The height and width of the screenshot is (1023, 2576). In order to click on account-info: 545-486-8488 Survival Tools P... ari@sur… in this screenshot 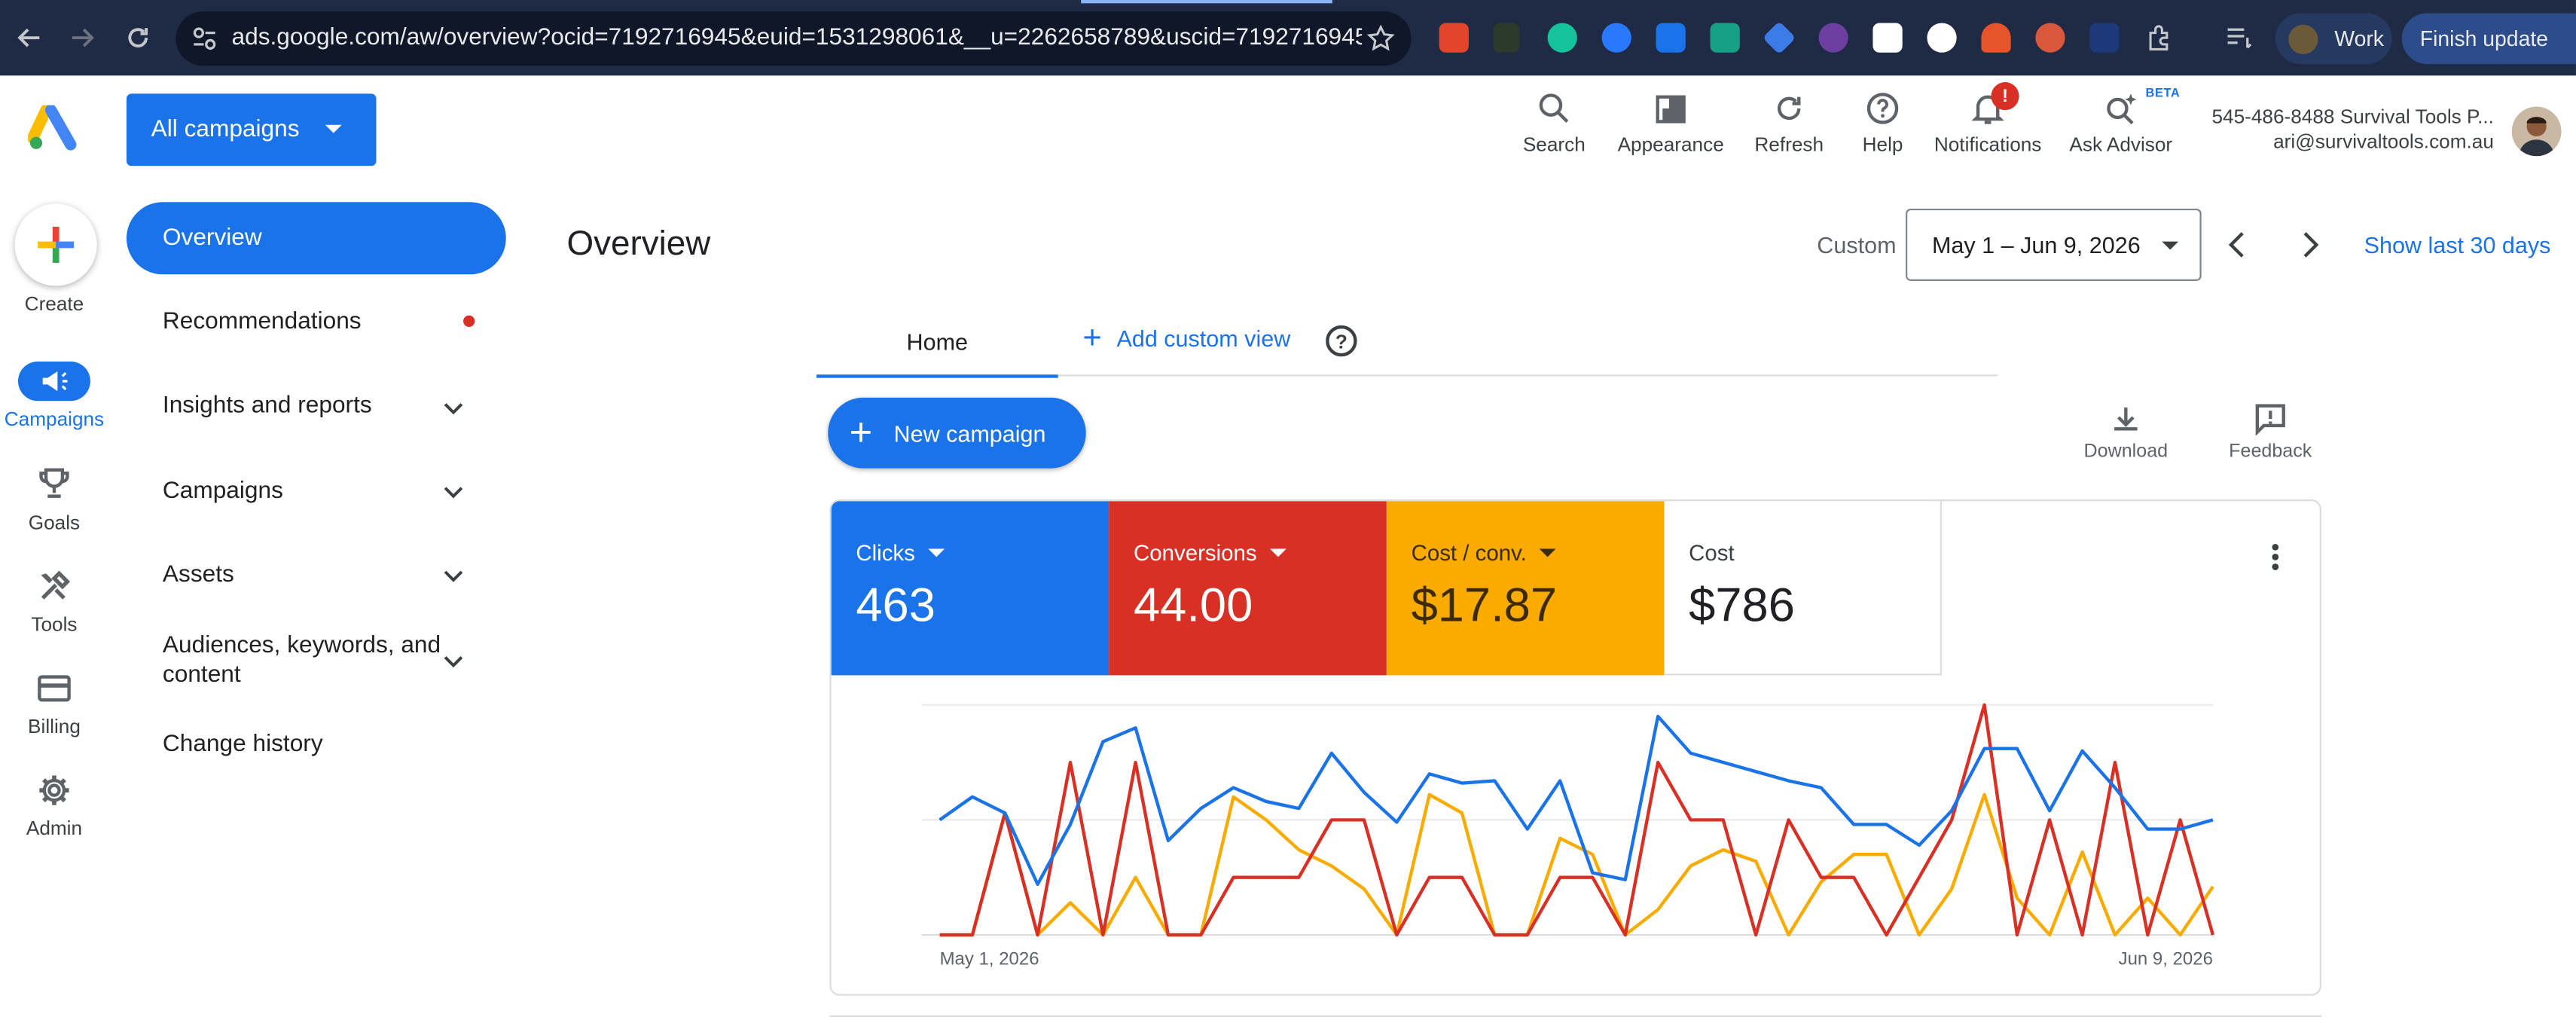, I will do `click(2346, 129)`.